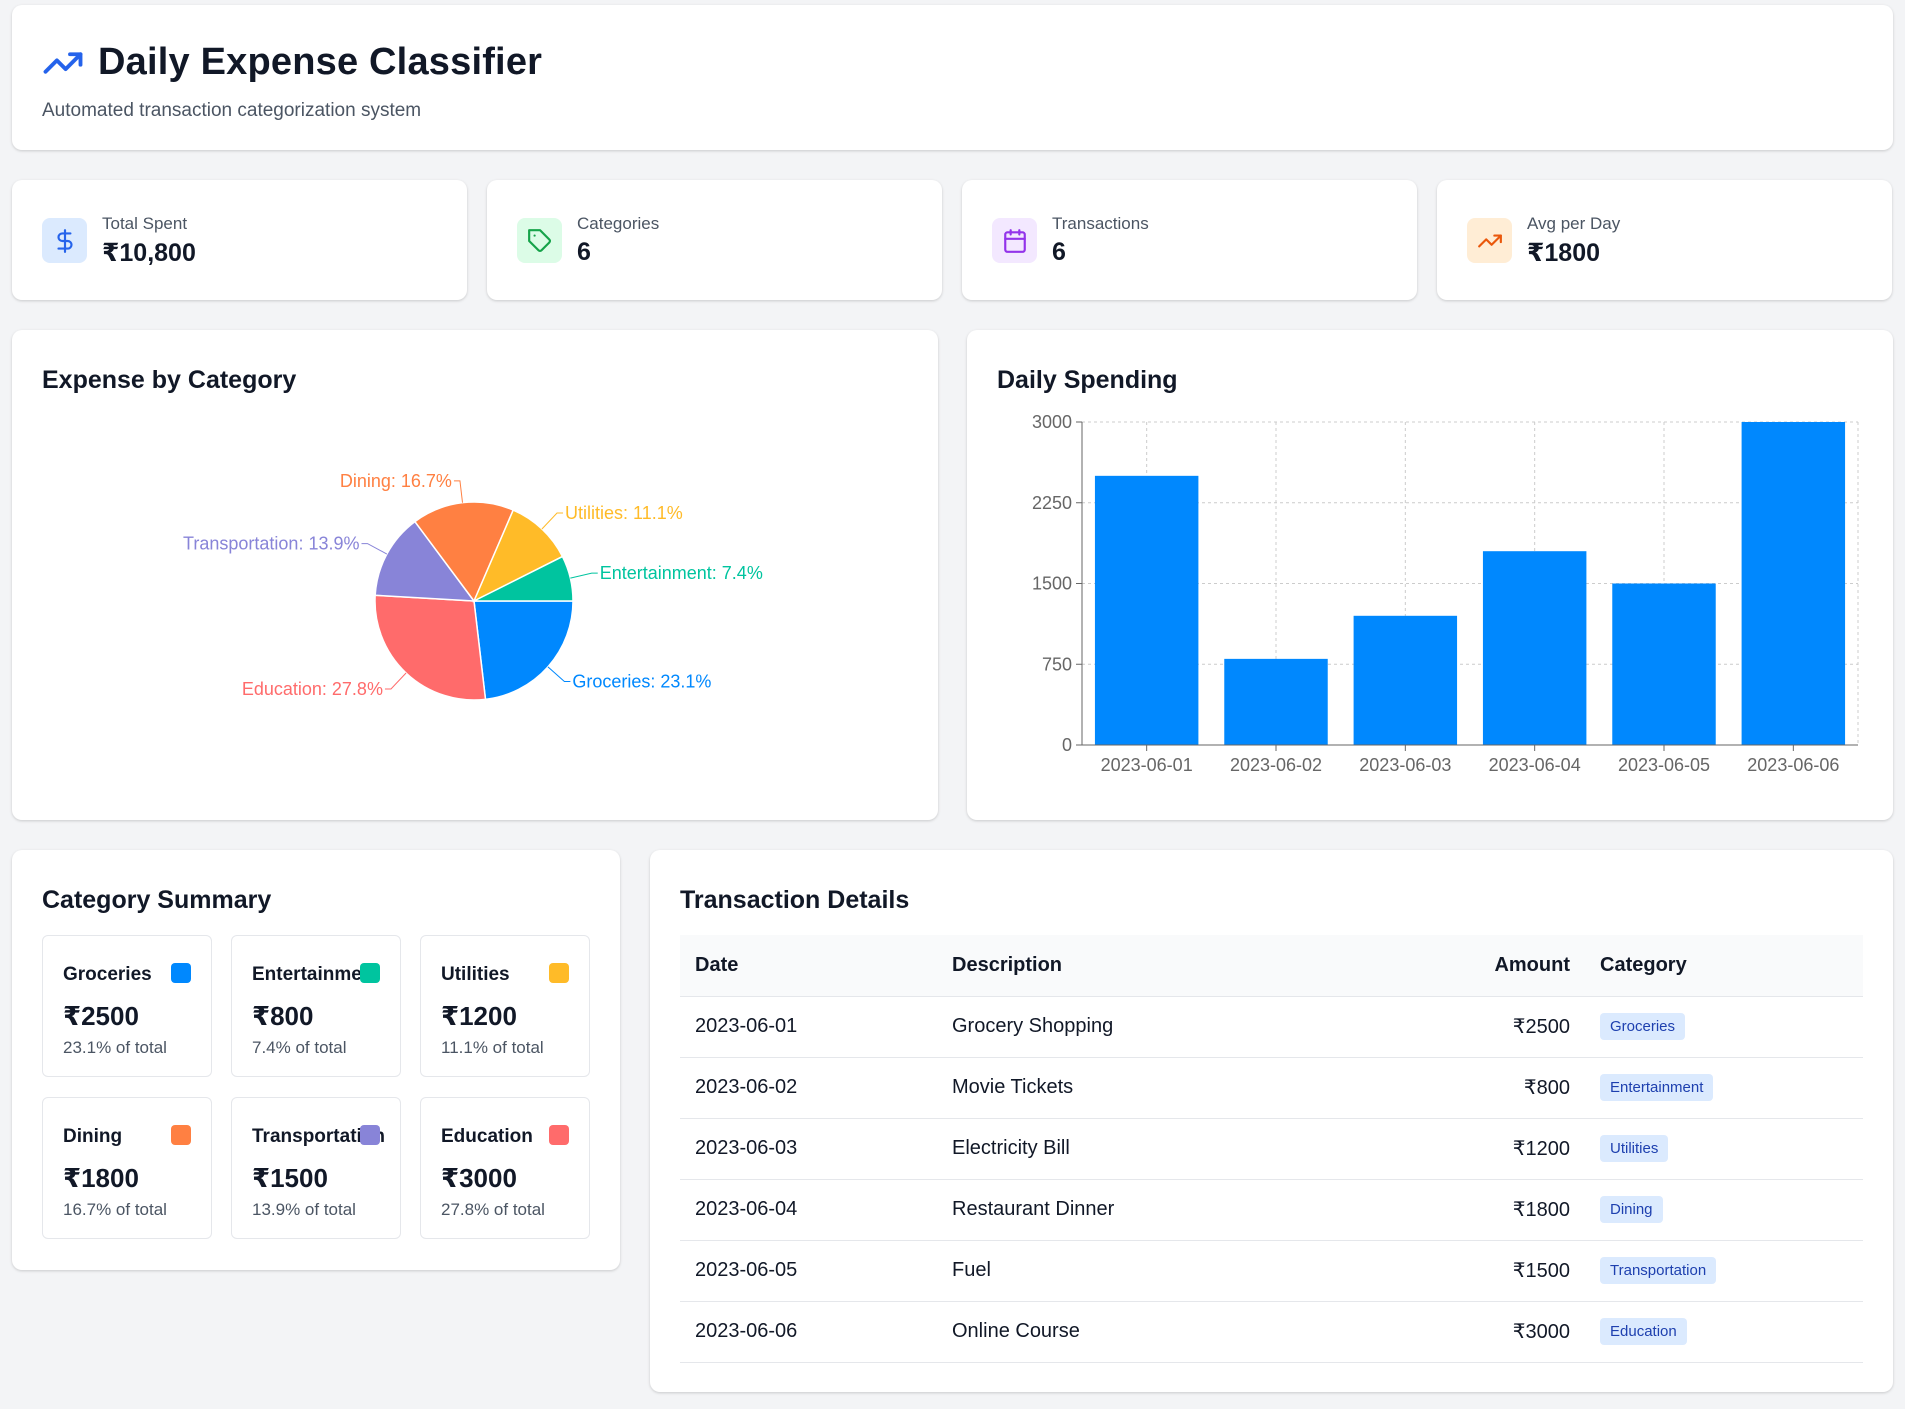  What do you see at coordinates (1658, 1270) in the screenshot?
I see `category-badge: Transportation` at bounding box center [1658, 1270].